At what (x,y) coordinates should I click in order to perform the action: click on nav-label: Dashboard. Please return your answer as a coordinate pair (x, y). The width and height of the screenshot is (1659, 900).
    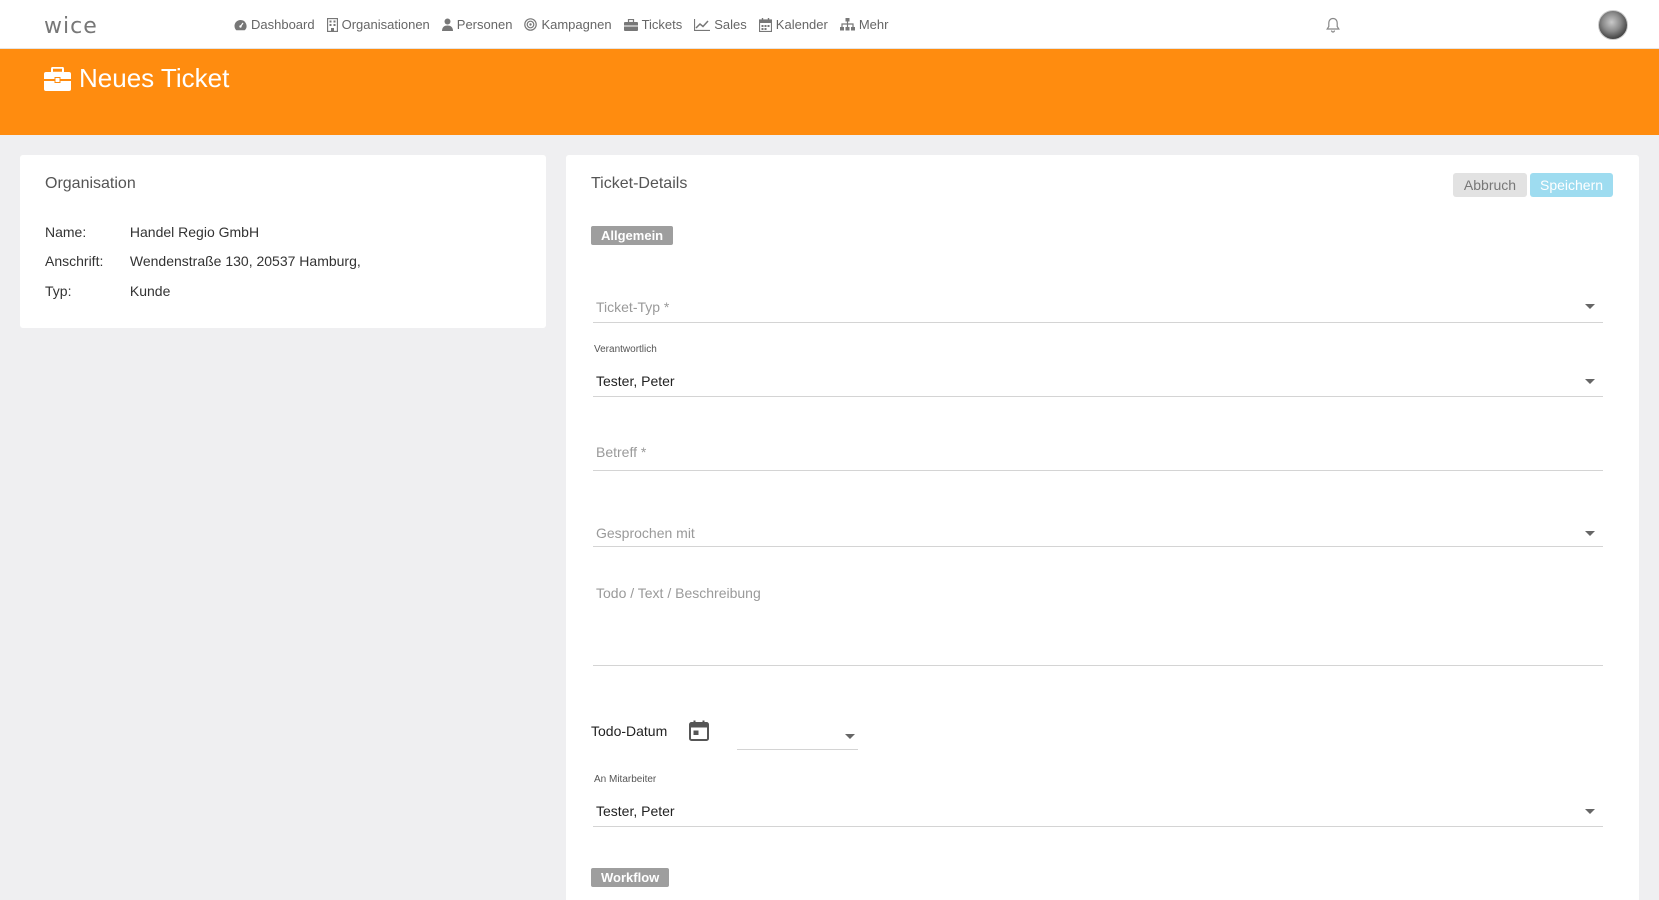
    Looking at the image, I should click on (283, 24).